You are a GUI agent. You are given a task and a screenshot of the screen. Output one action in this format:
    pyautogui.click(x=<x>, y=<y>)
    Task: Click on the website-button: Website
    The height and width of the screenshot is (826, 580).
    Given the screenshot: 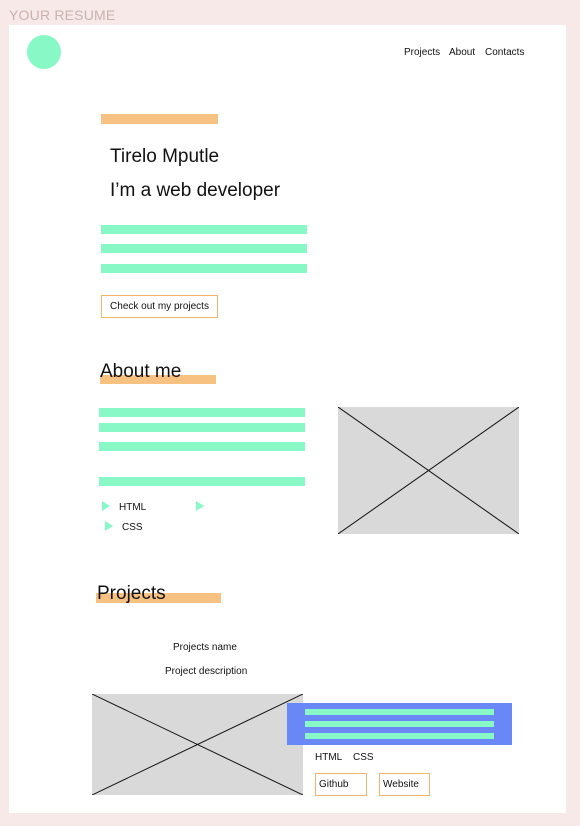 What is the action you would take?
    pyautogui.click(x=404, y=784)
    